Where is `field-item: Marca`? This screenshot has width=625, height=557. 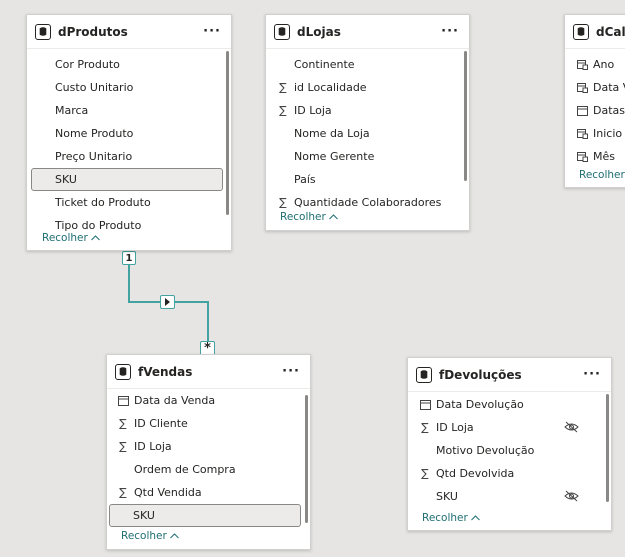
field-item: Marca is located at coordinates (129, 110).